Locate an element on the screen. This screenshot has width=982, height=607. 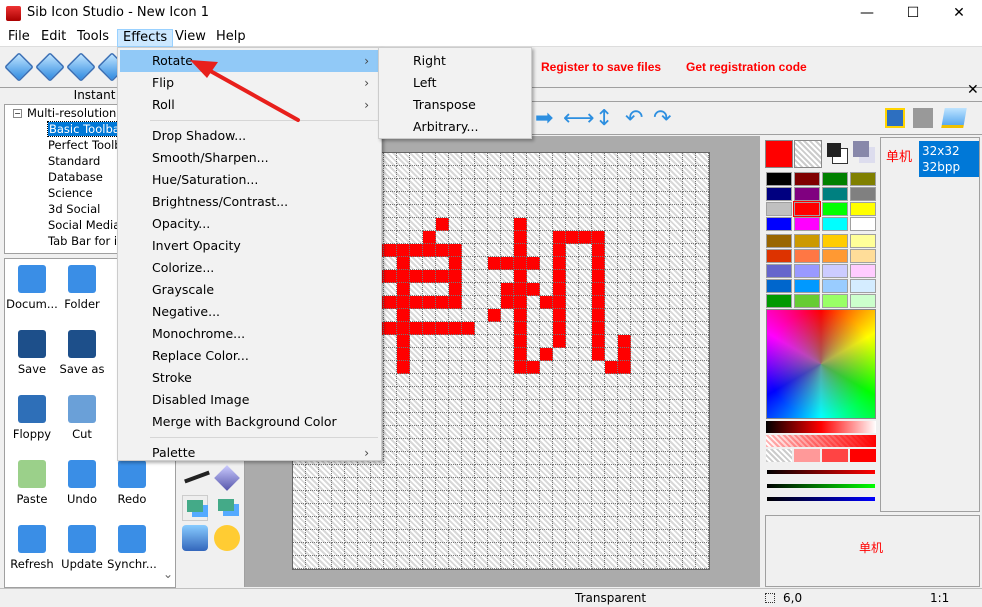
annotation-arrow is located at coordinates (245, 91).